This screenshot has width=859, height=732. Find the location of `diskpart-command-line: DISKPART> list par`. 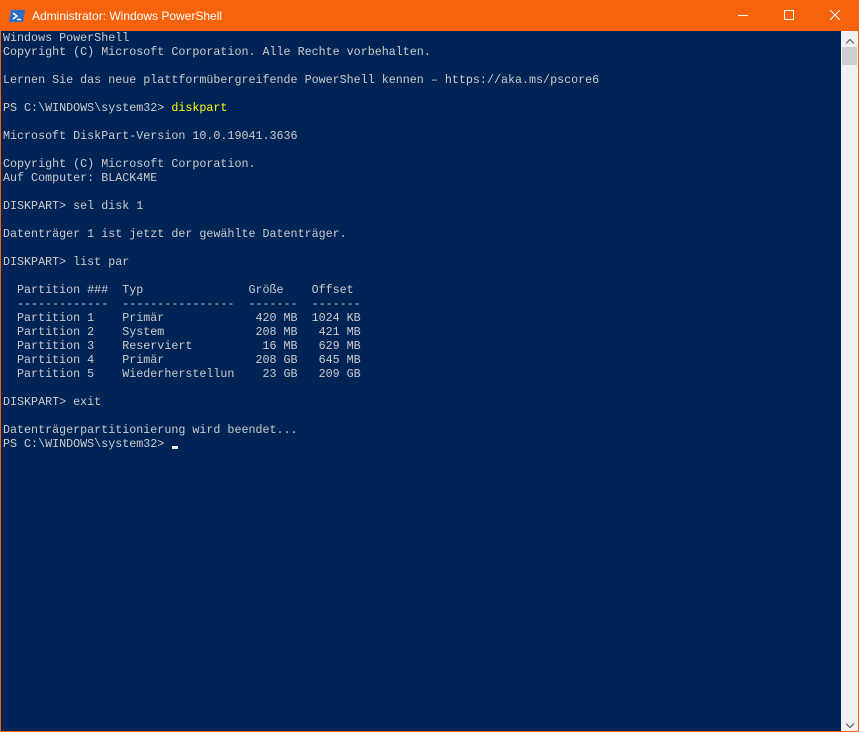

diskpart-command-line: DISKPART> list par is located at coordinates (66, 262).